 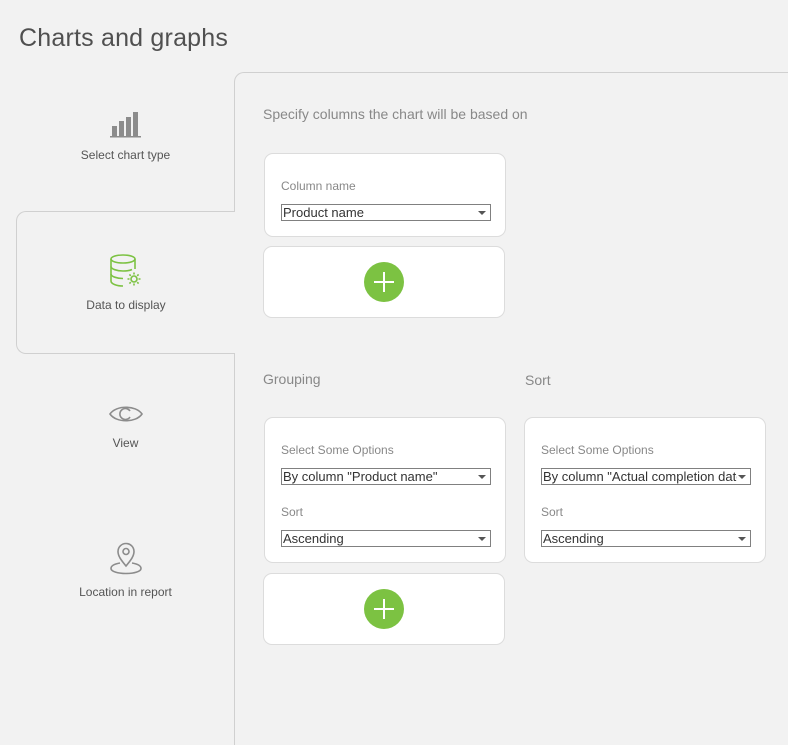 I want to click on location-pin-icon, so click(x=126, y=558).